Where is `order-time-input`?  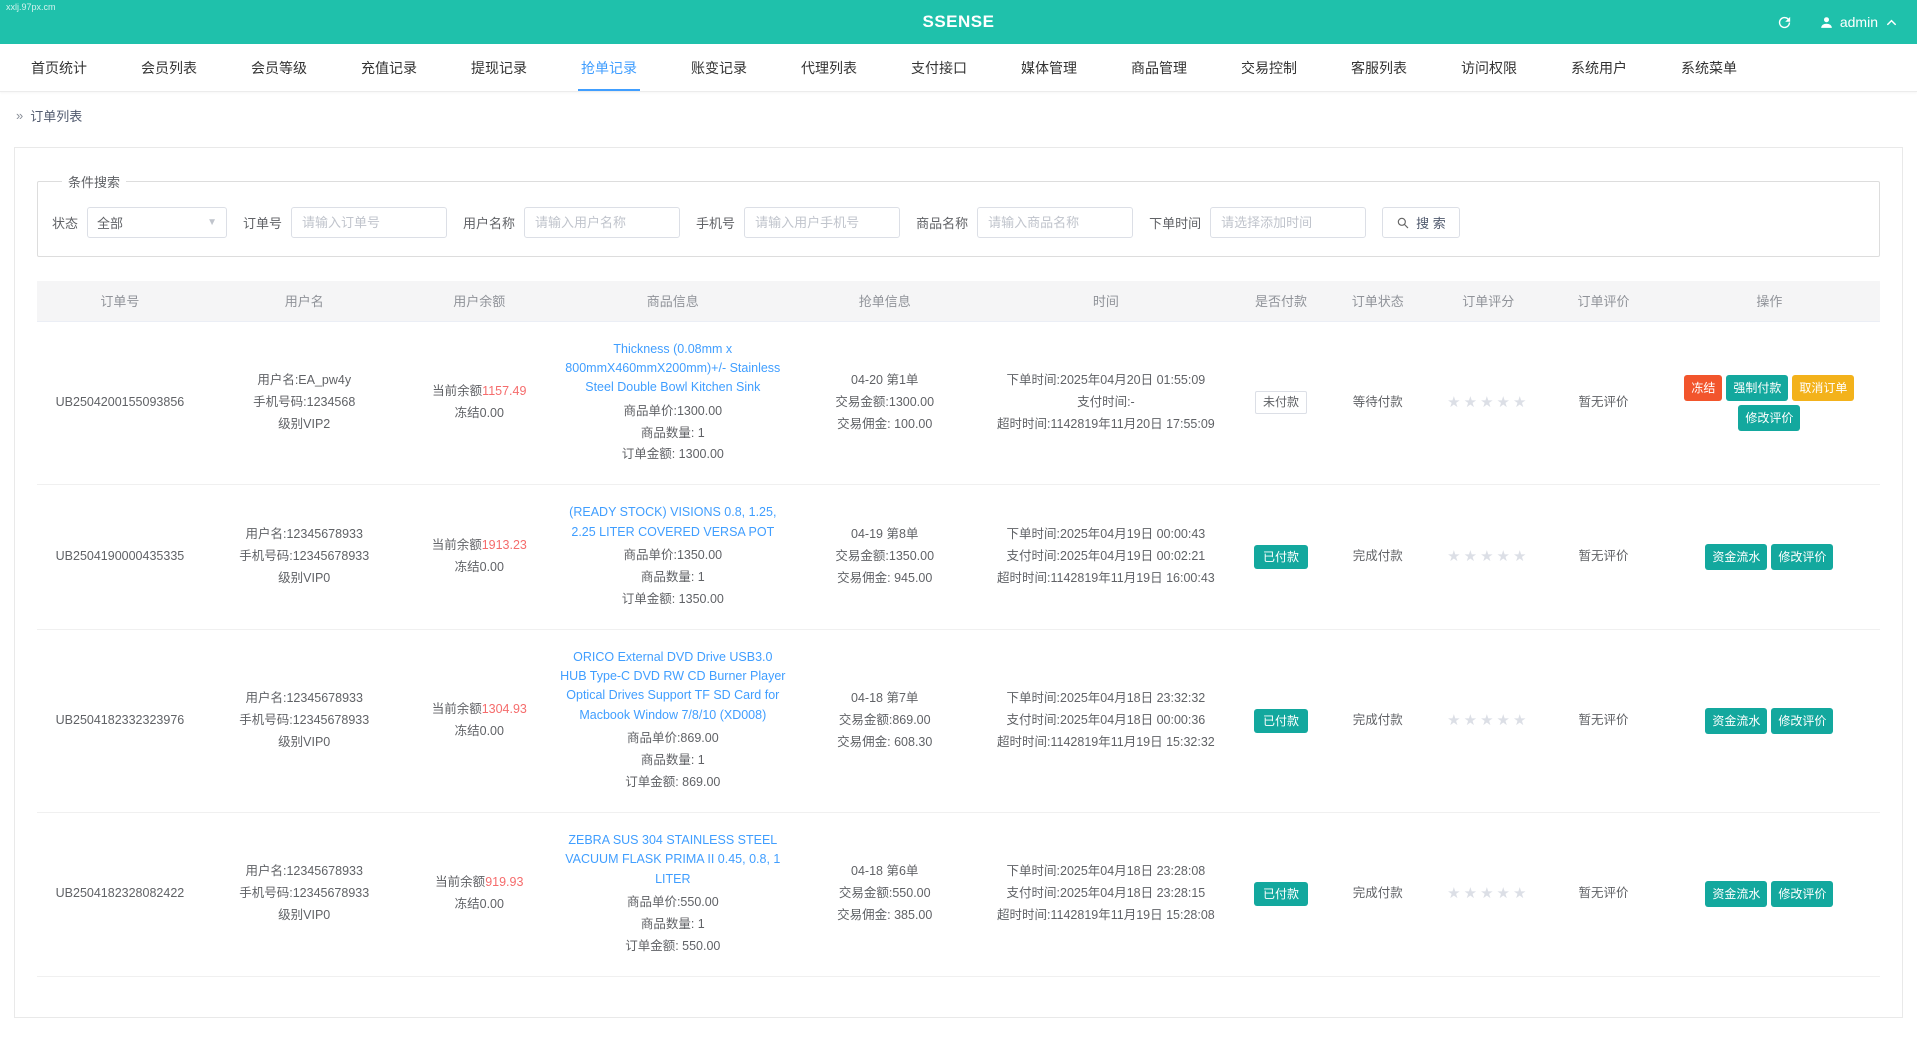
order-time-input is located at coordinates (1288, 222).